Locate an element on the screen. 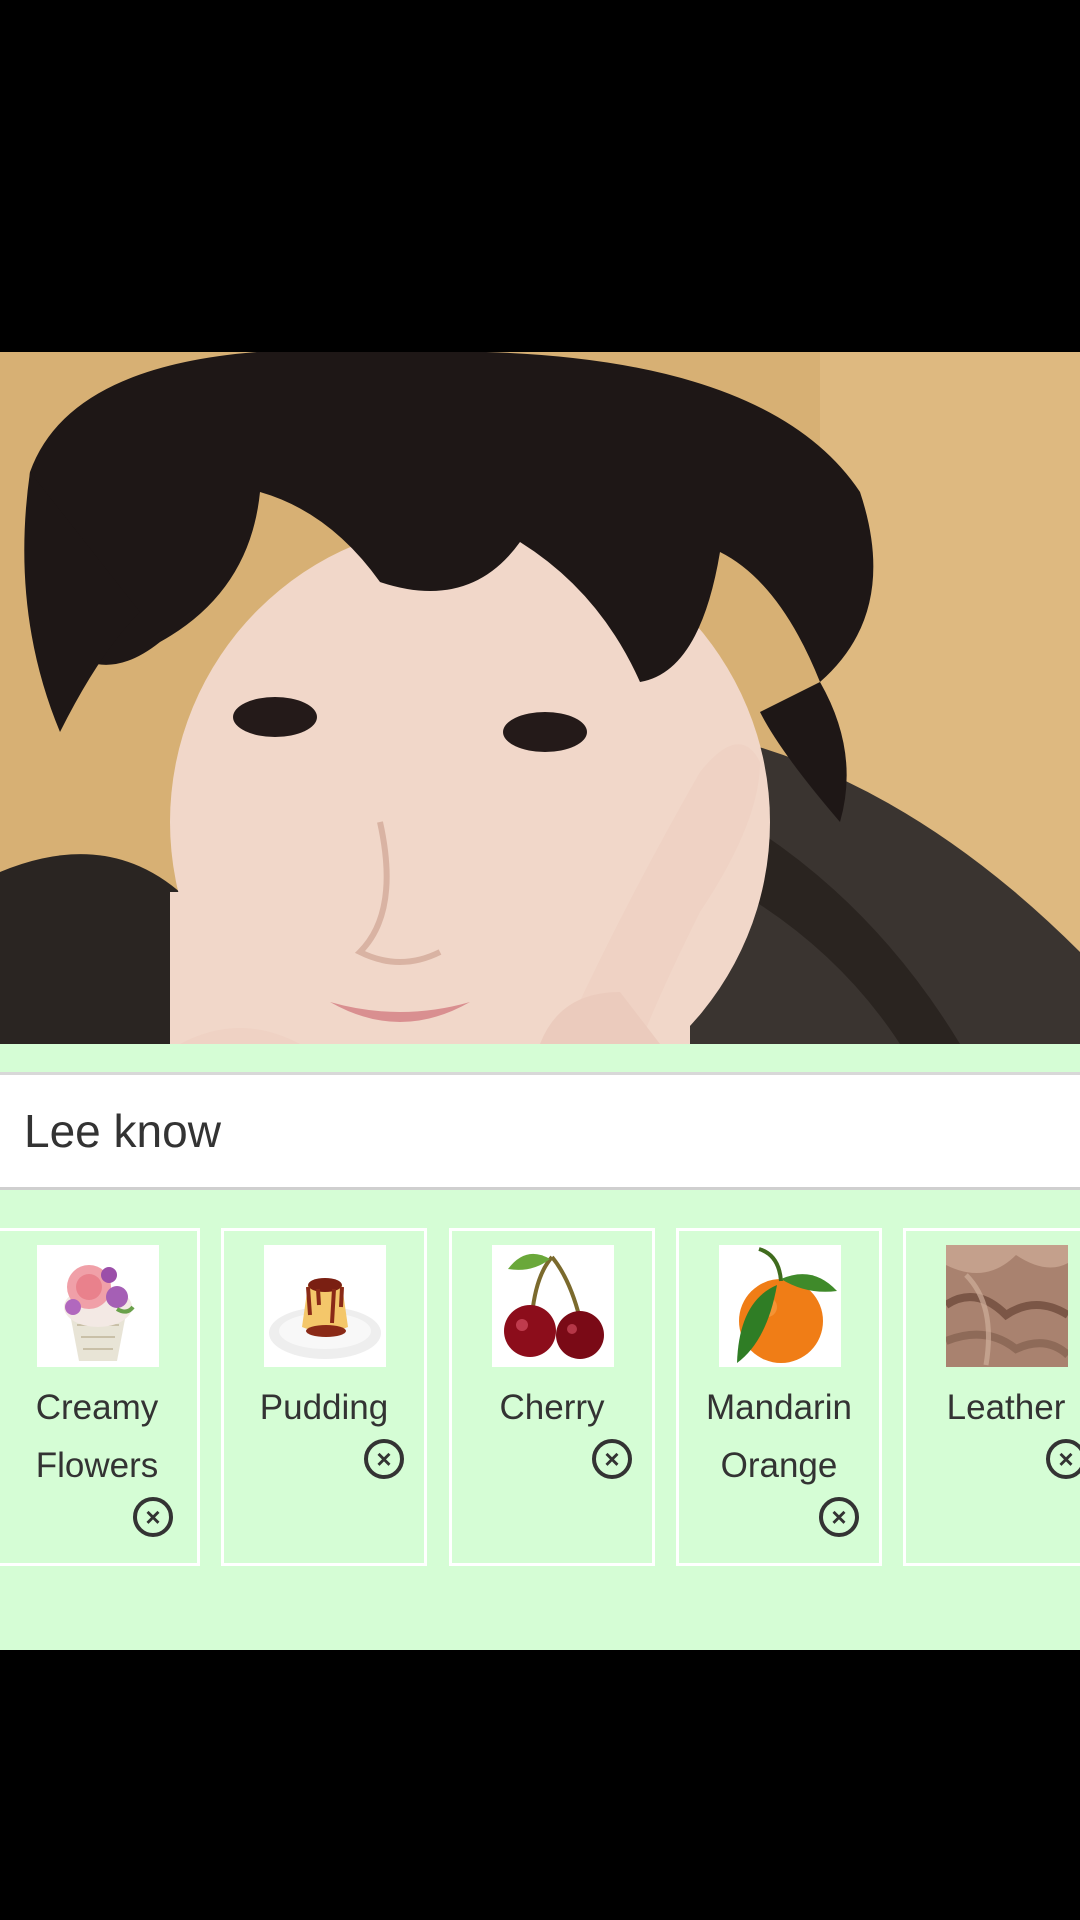  item-label: Cherry is located at coordinates (552, 1407).